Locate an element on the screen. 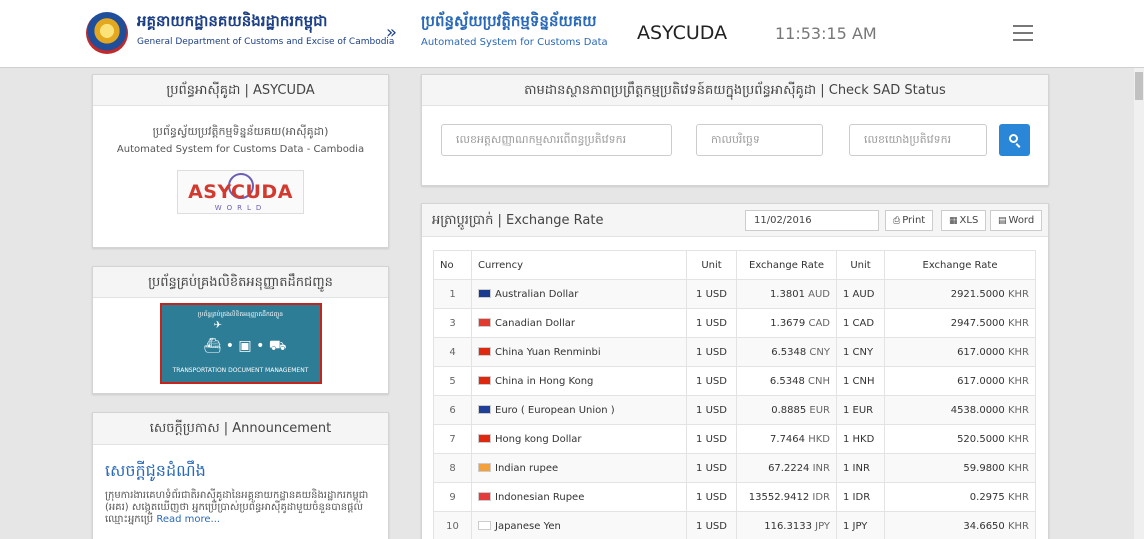  unit2-cell: 1 CNH is located at coordinates (860, 381).